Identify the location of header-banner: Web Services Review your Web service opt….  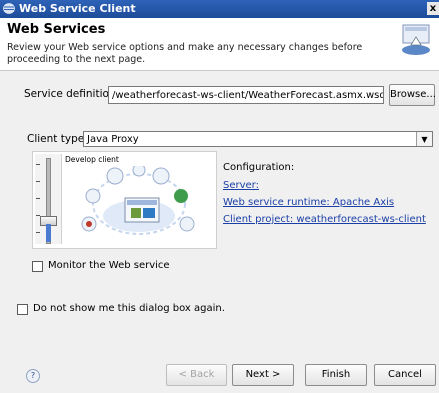
(219, 44).